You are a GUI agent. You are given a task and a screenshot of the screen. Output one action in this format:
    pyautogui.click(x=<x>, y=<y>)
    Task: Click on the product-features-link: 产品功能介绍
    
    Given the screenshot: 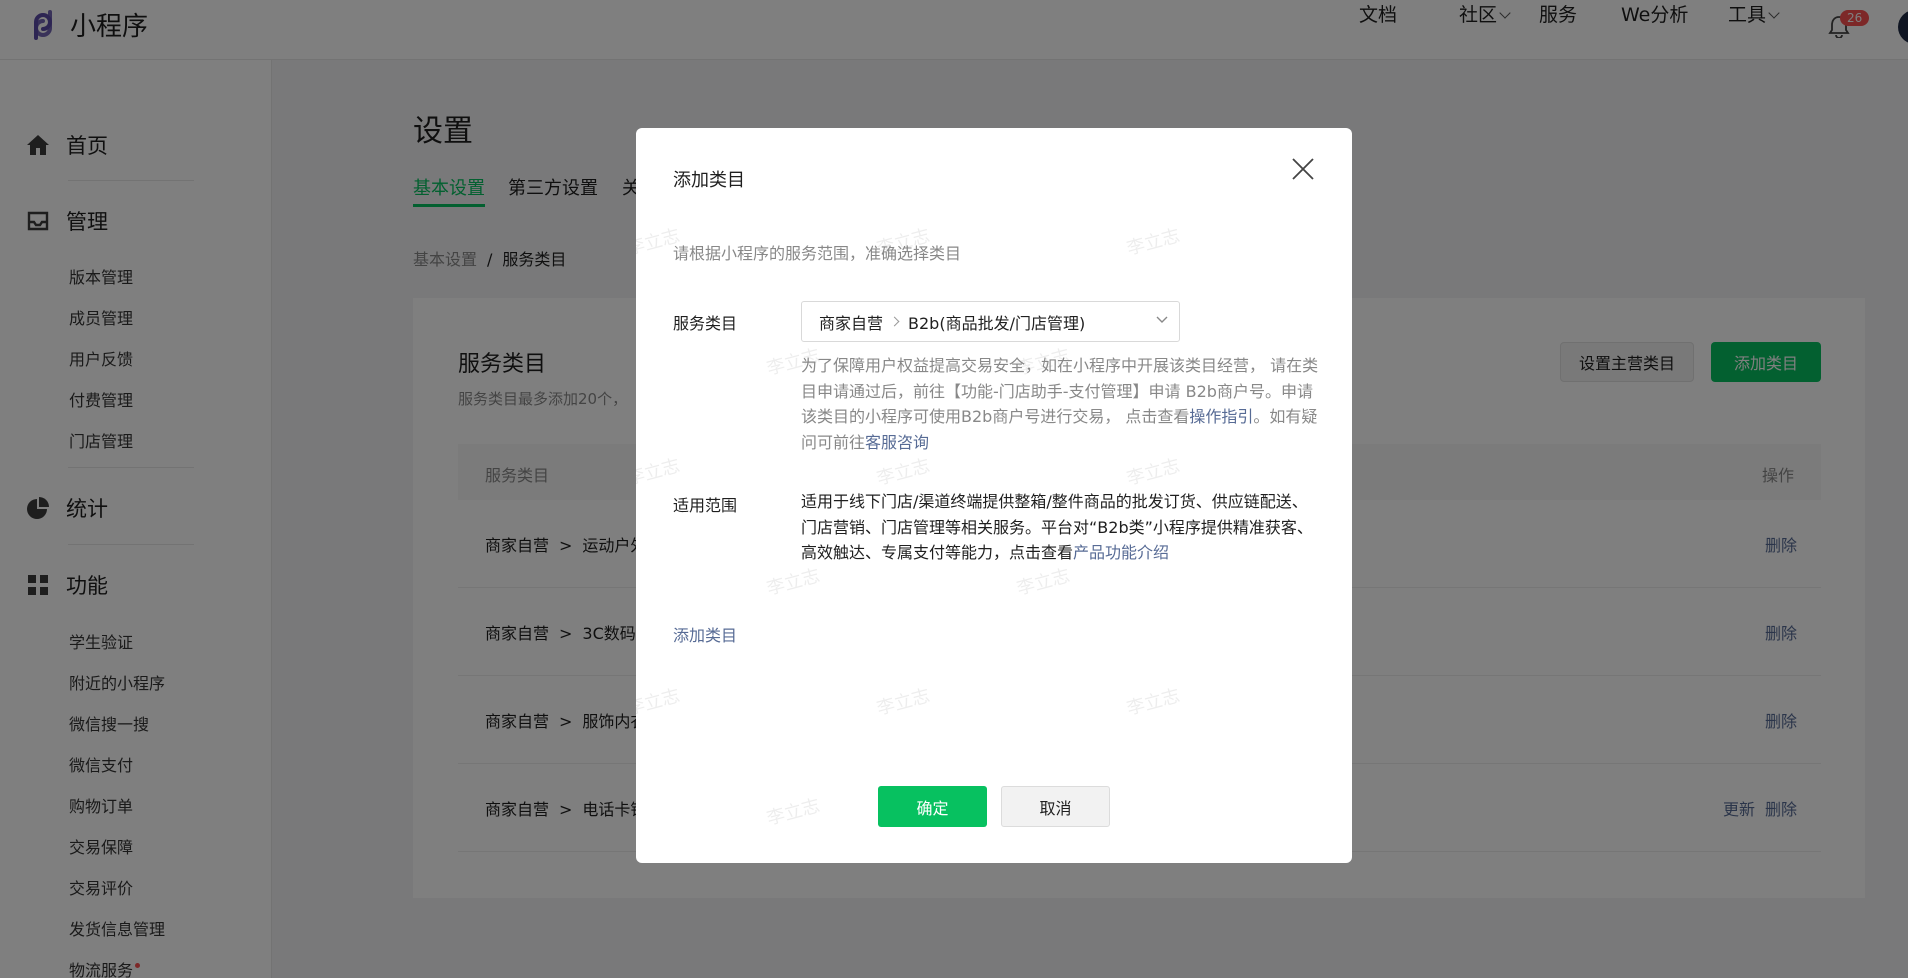 What is the action you would take?
    pyautogui.click(x=1121, y=552)
    